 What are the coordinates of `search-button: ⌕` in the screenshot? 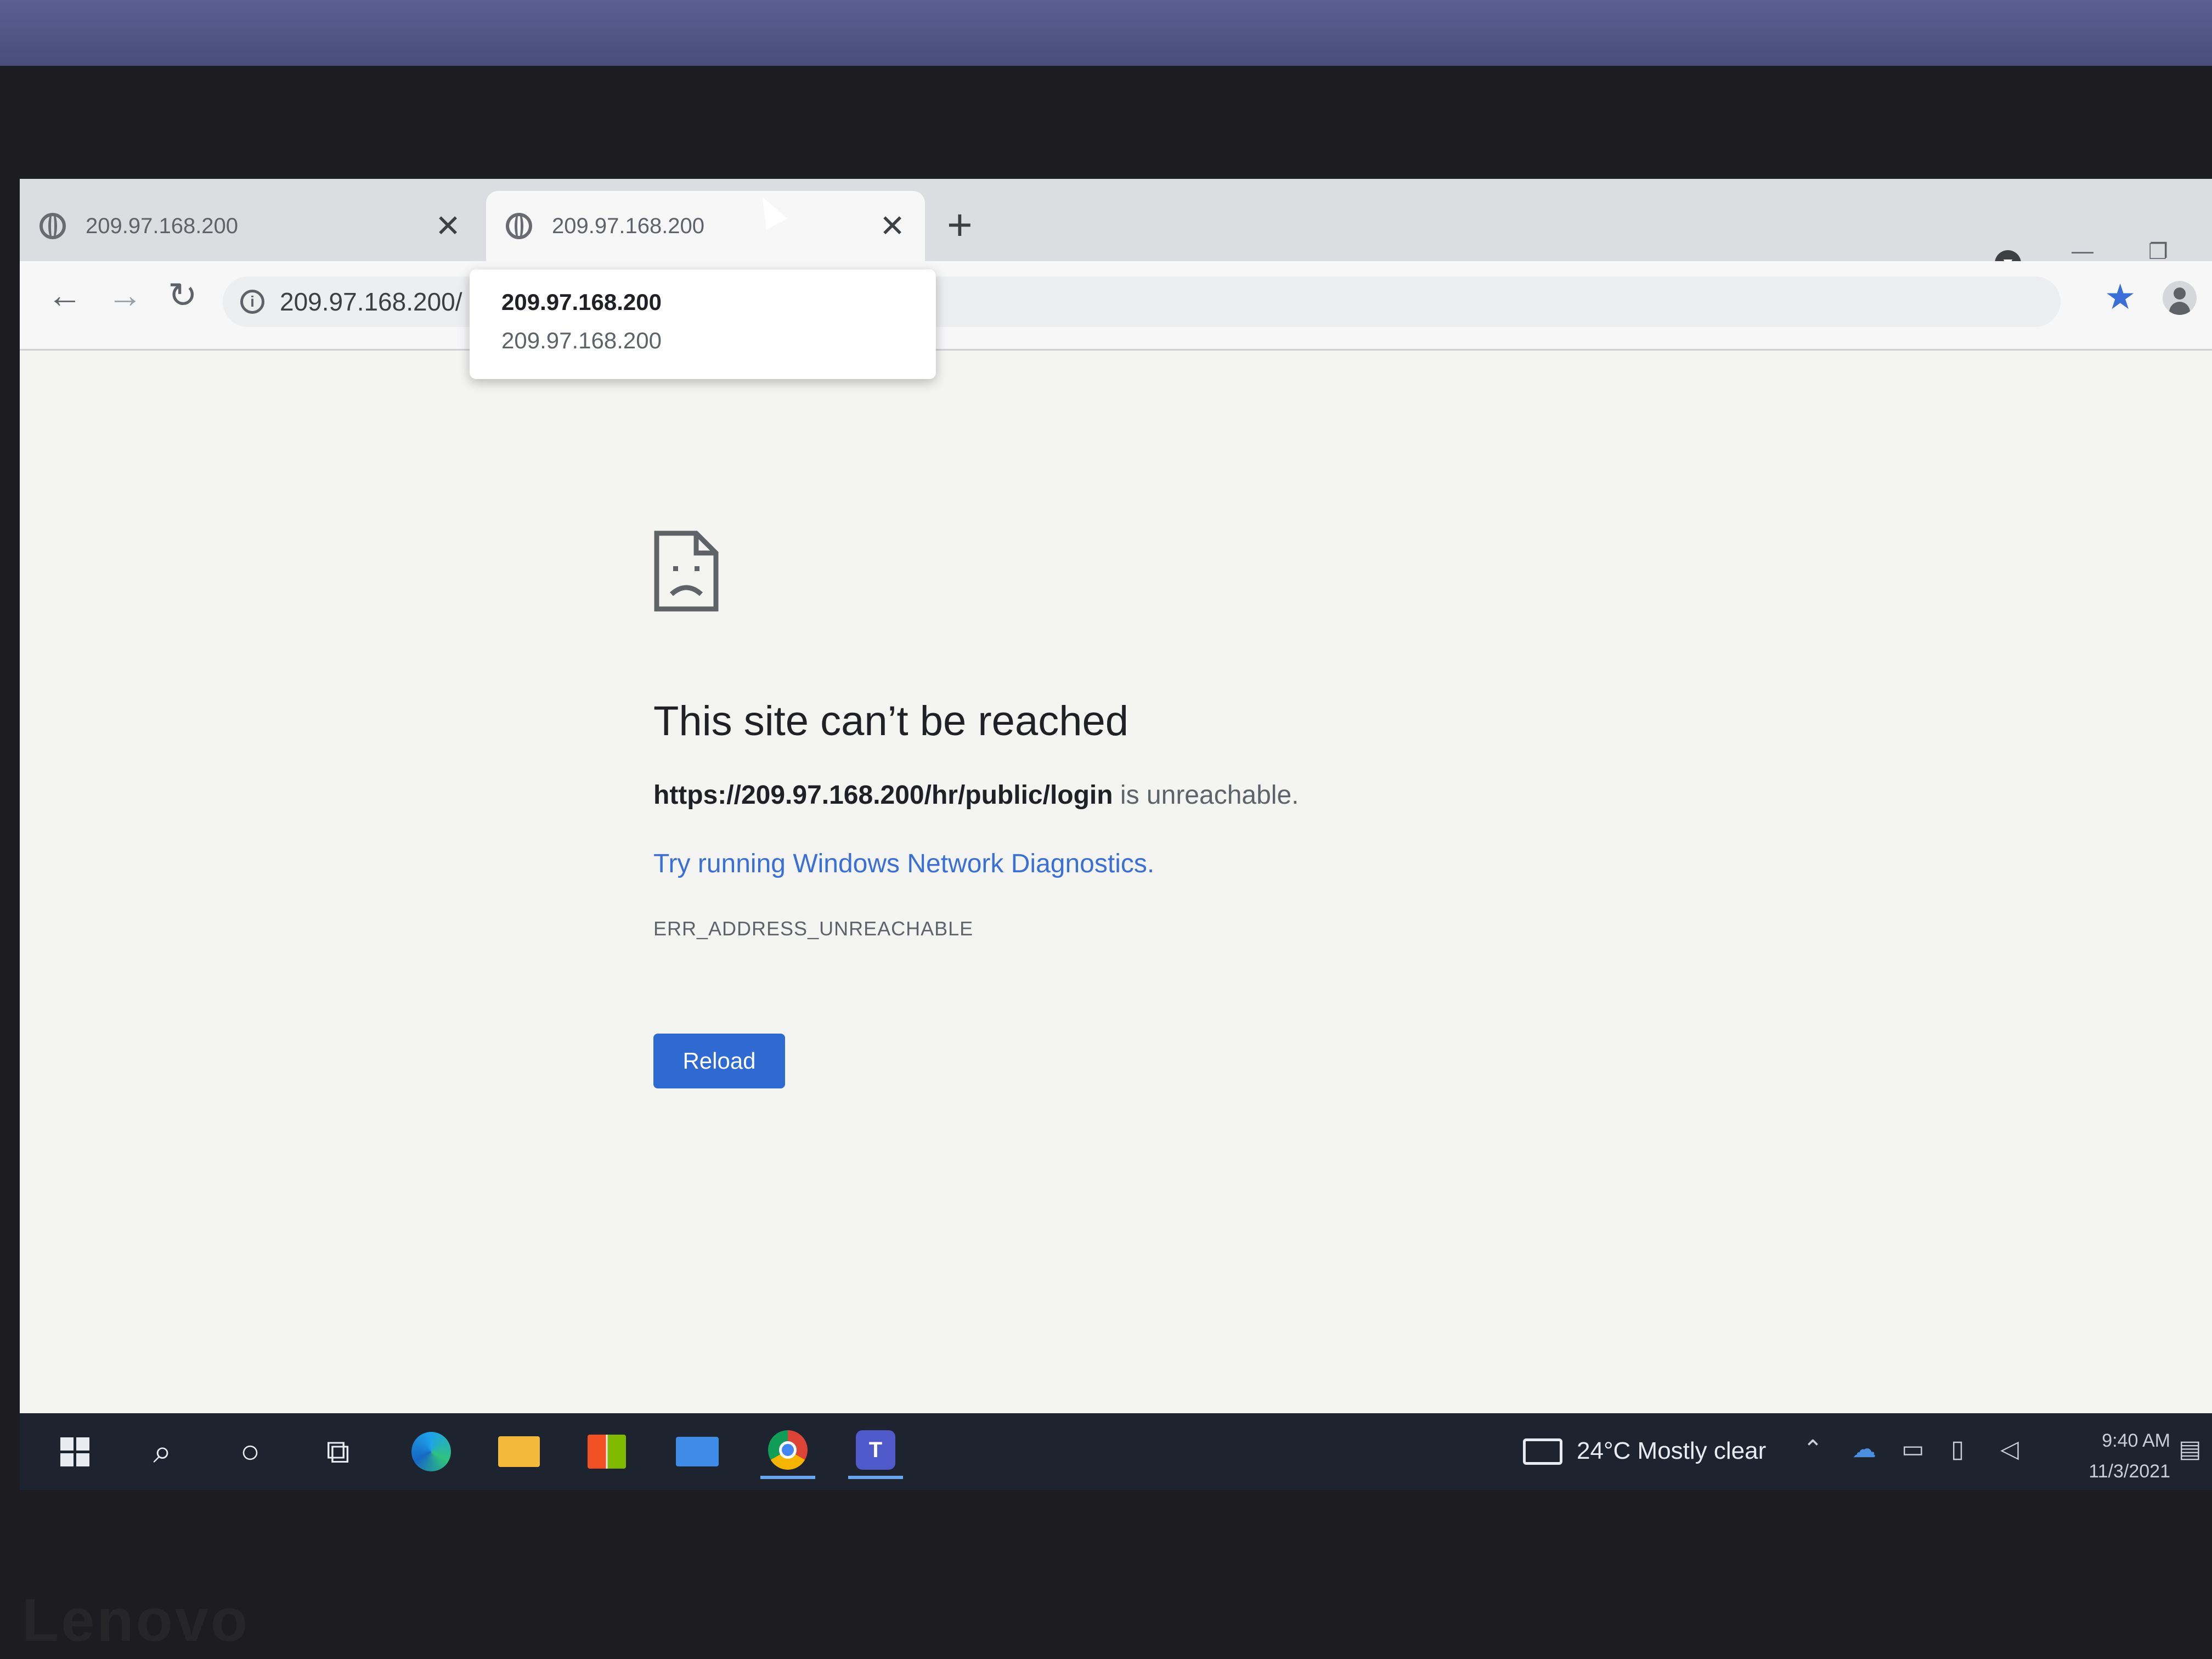 It's located at (162, 1451).